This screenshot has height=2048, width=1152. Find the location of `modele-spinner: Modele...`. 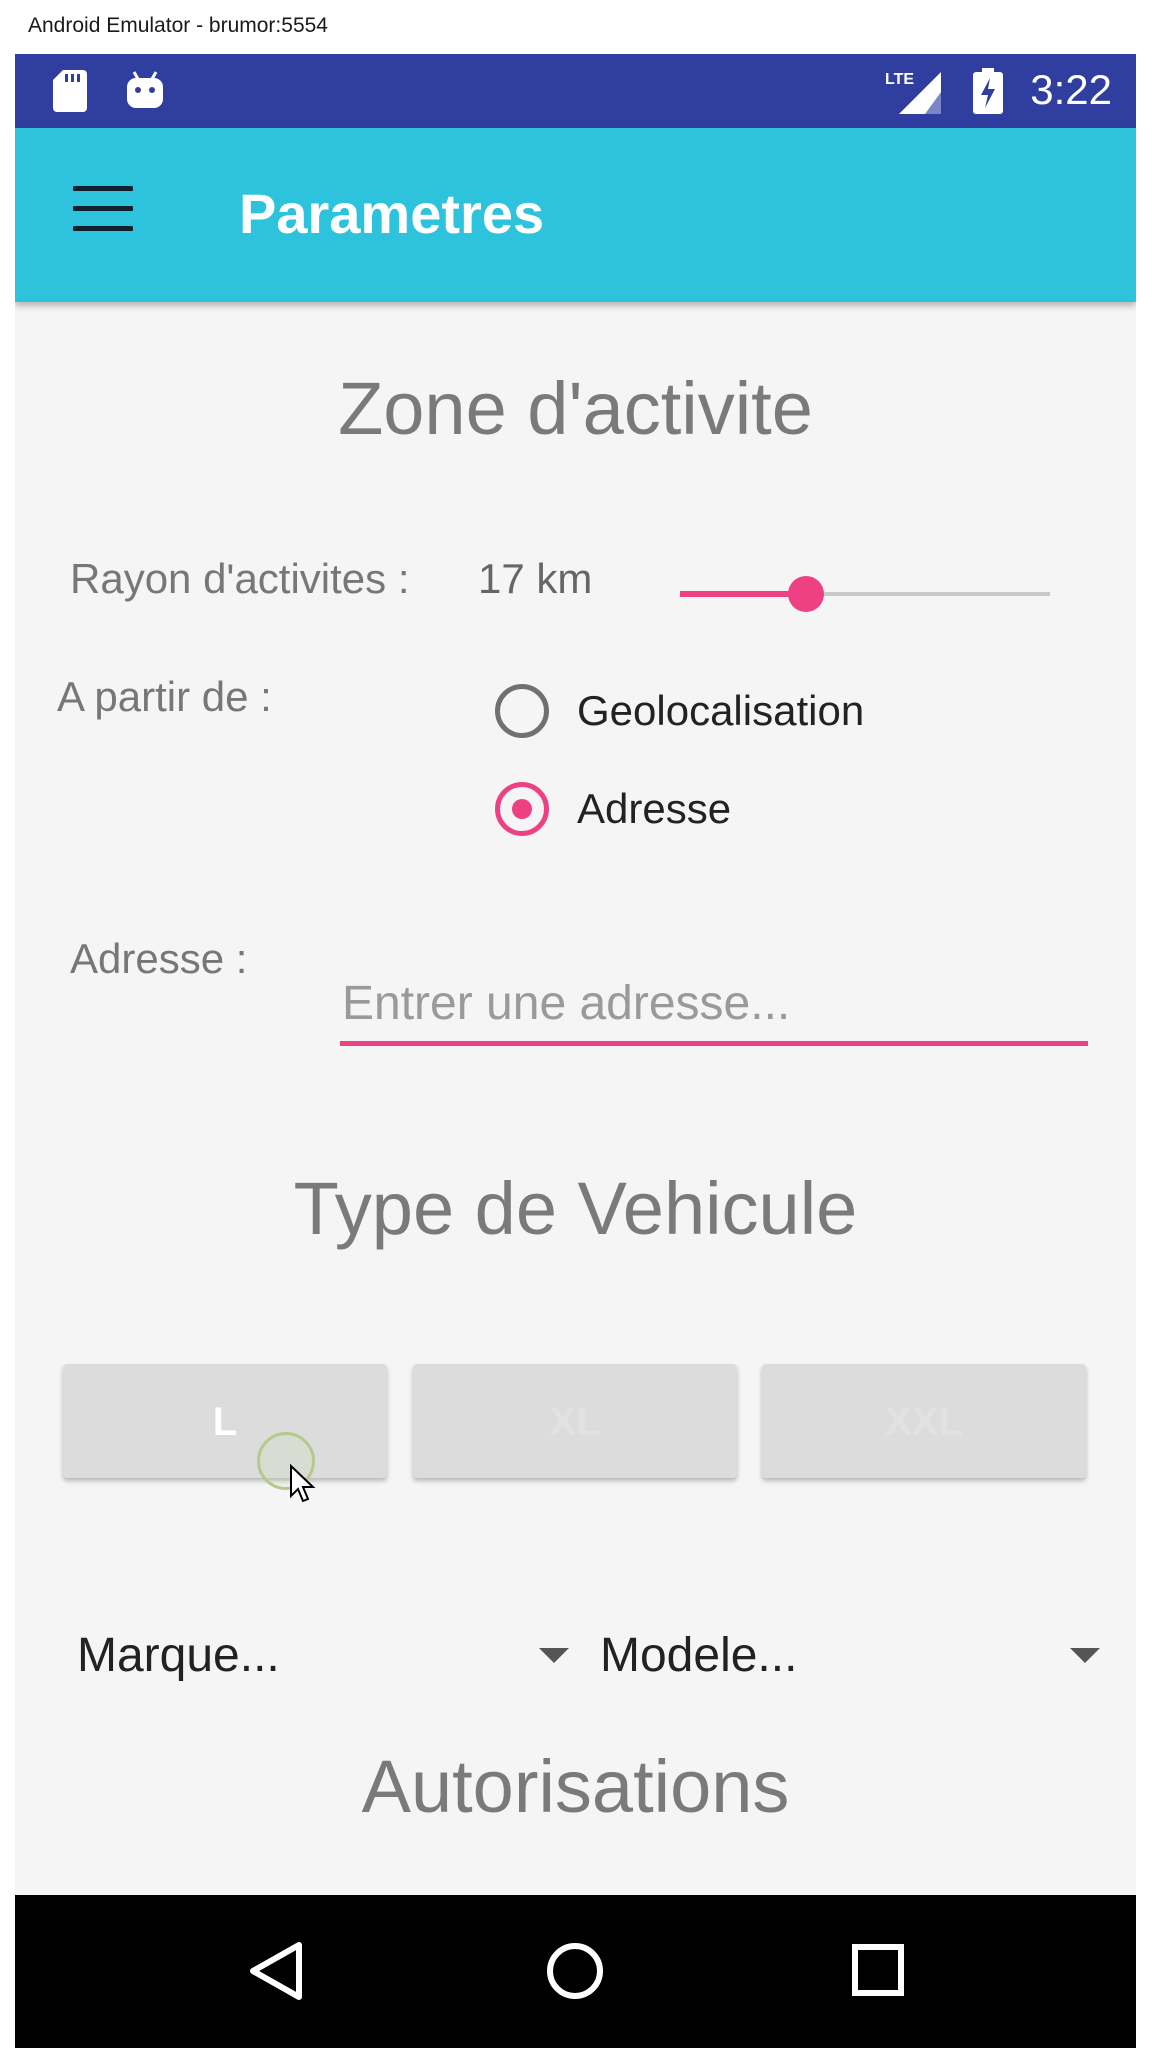

modele-spinner: Modele... is located at coordinates (850, 1656).